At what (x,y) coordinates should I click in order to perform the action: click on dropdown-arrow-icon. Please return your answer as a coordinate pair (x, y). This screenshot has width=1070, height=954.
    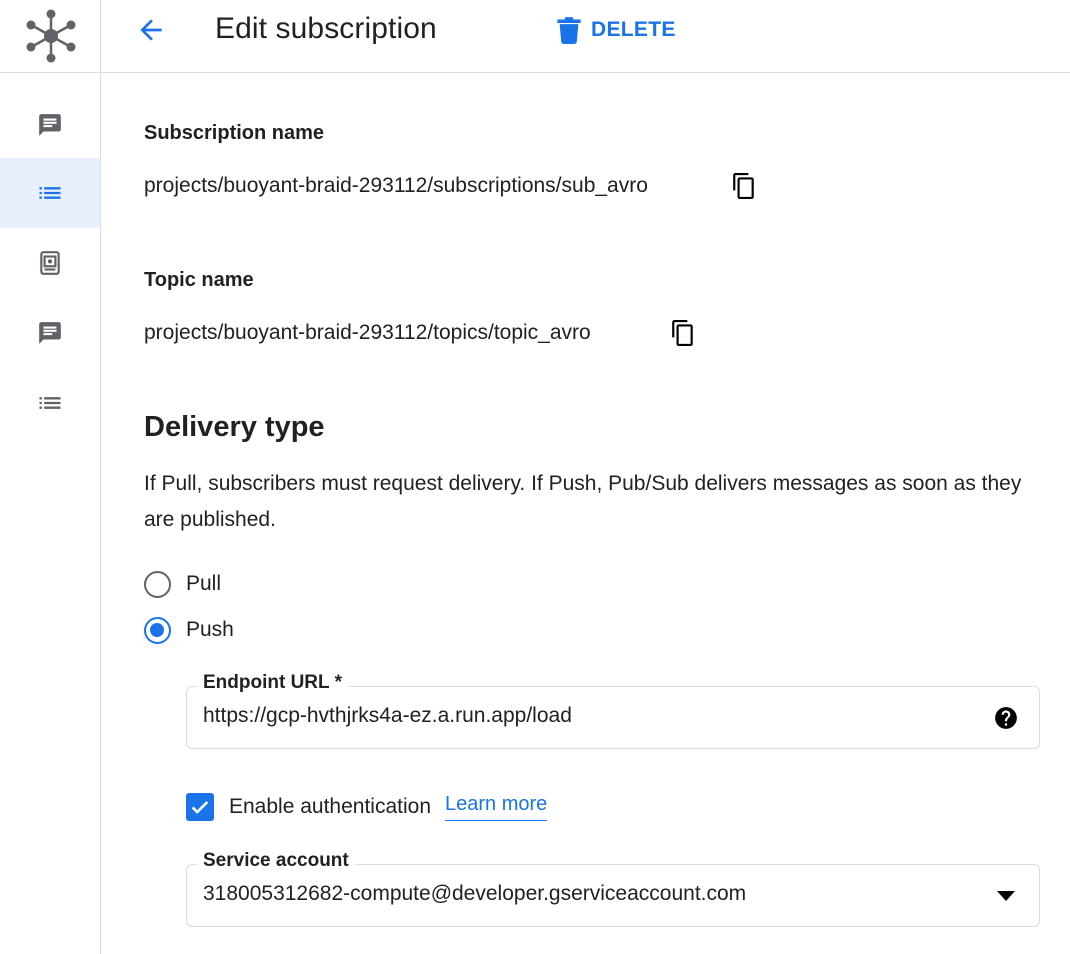
    Looking at the image, I should click on (1006, 896).